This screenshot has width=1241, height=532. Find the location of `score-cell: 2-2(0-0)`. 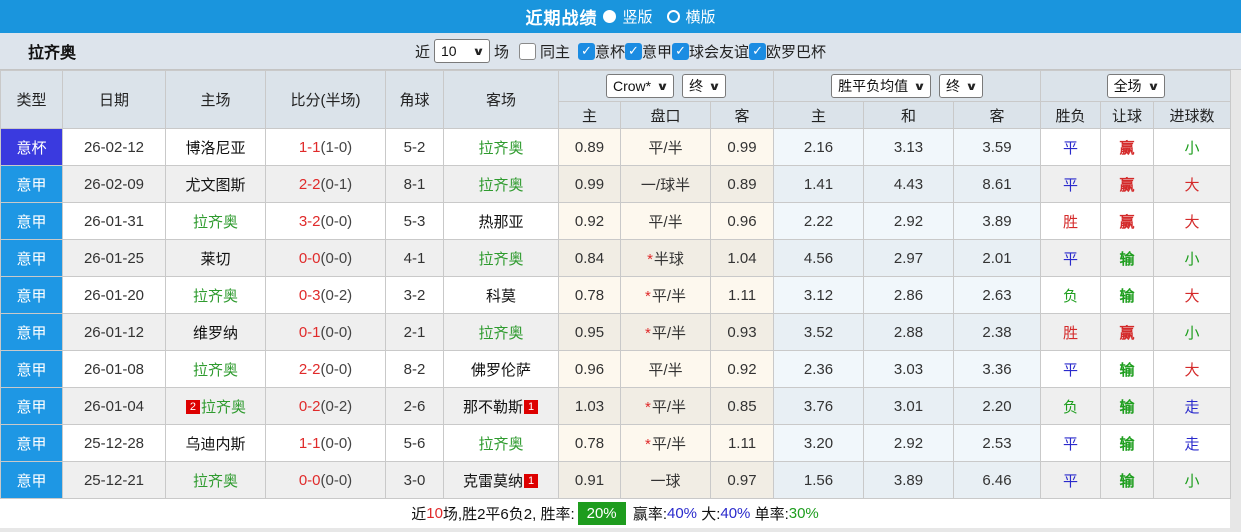

score-cell: 2-2(0-0) is located at coordinates (325, 369).